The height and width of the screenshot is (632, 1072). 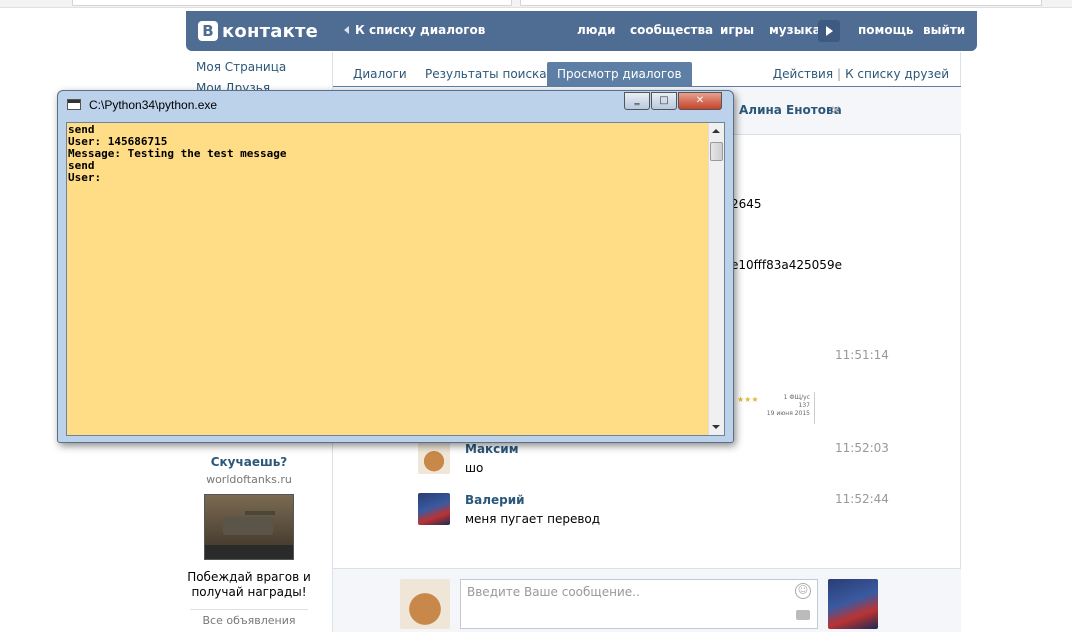 I want to click on widget-line: 19 июня 2015, so click(x=788, y=413).